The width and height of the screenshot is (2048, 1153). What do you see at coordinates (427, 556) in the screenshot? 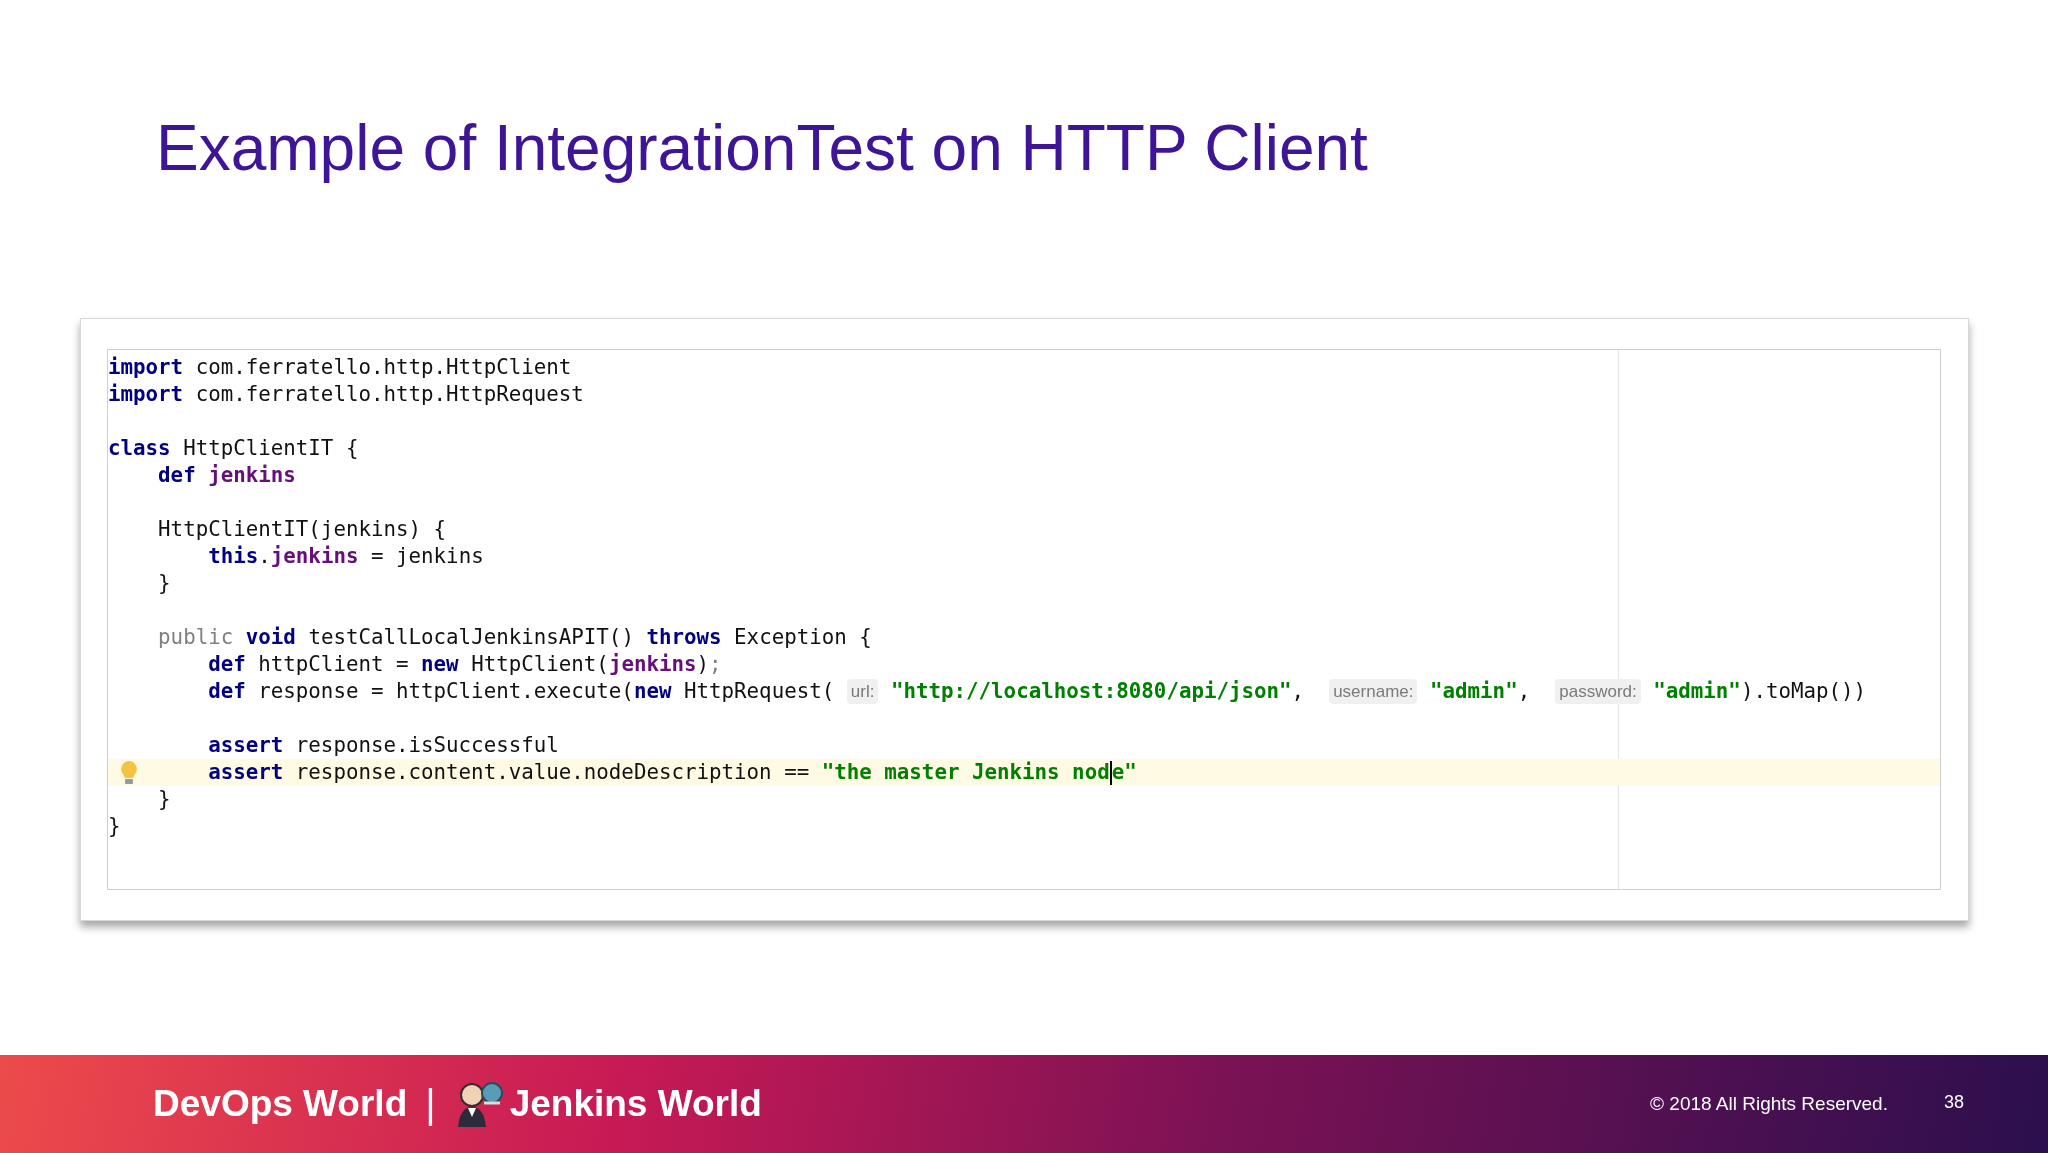
I see `code-text: = jenkins` at bounding box center [427, 556].